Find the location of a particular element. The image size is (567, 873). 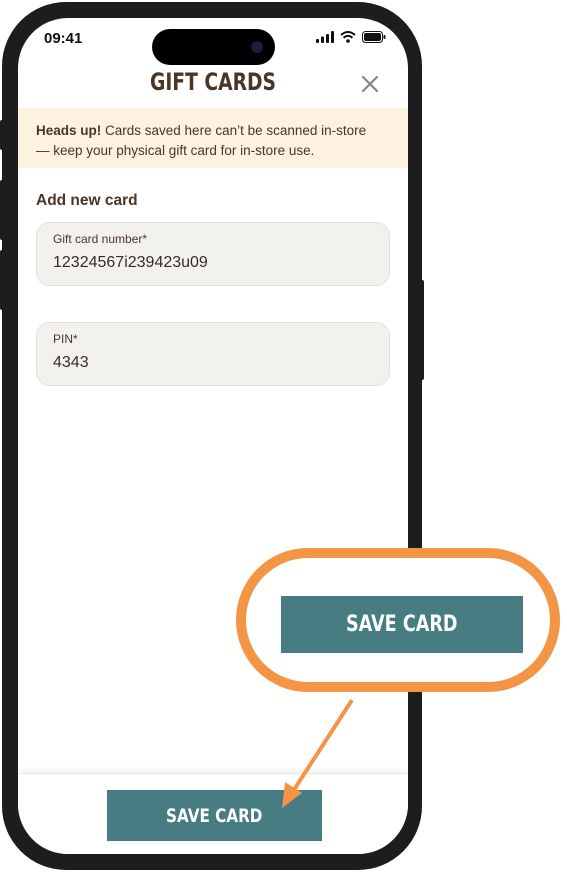

status-icons is located at coordinates (351, 37).